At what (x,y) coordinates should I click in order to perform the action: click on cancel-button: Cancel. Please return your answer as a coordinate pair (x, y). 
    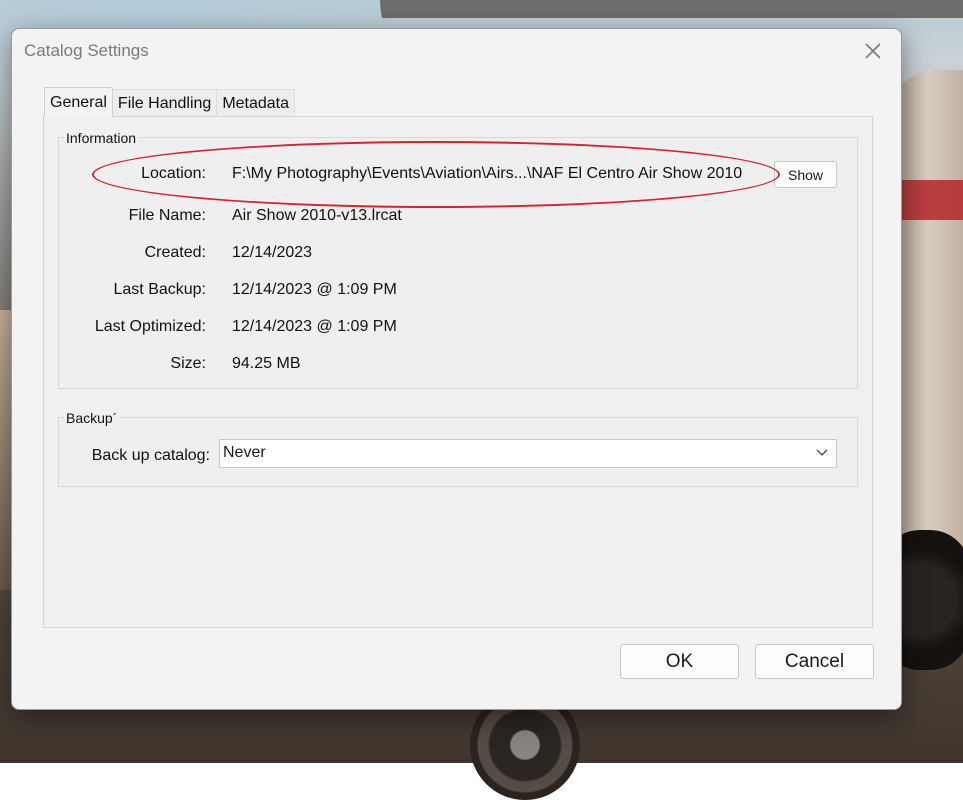
    Looking at the image, I should click on (814, 661).